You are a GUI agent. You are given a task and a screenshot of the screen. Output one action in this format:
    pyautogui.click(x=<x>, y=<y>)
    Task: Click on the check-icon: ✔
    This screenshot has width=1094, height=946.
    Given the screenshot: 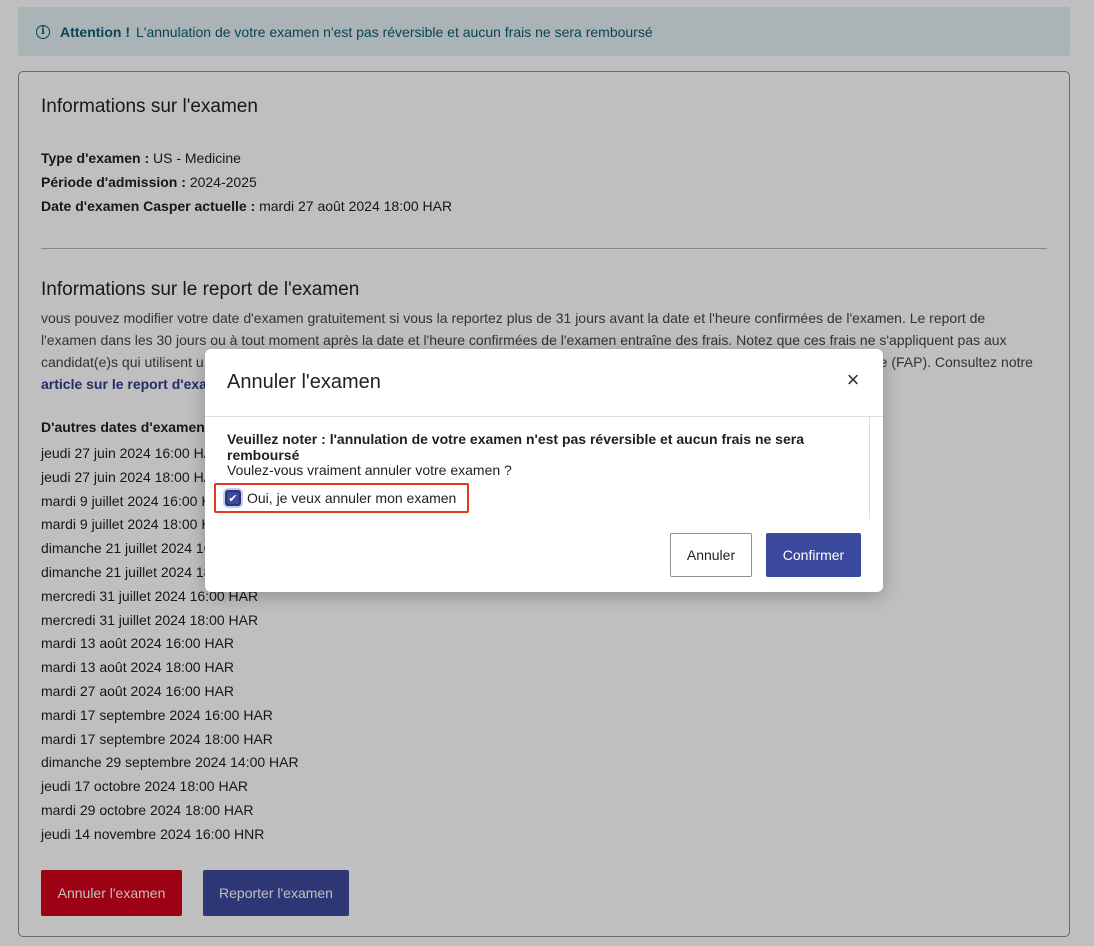 What is the action you would take?
    pyautogui.click(x=233, y=498)
    